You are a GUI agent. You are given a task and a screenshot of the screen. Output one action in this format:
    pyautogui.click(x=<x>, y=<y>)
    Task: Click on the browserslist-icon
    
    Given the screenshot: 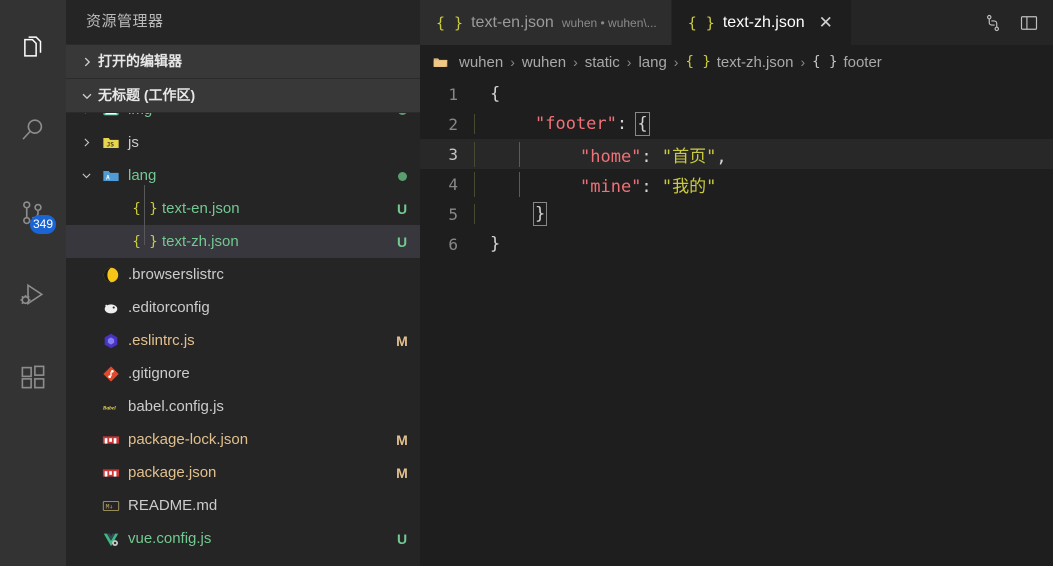 What is the action you would take?
    pyautogui.click(x=111, y=275)
    